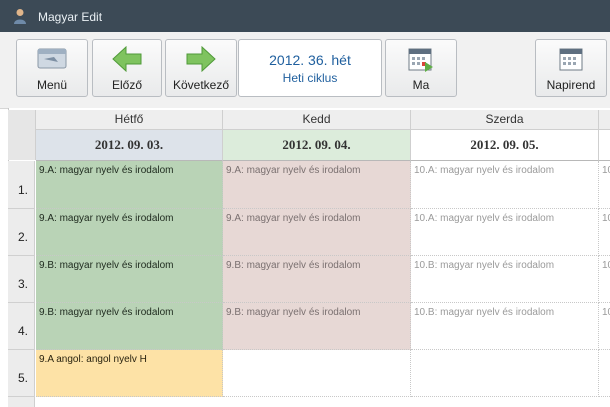 This screenshot has height=407, width=610. What do you see at coordinates (21, 279) in the screenshot?
I see `period-number: 3.` at bounding box center [21, 279].